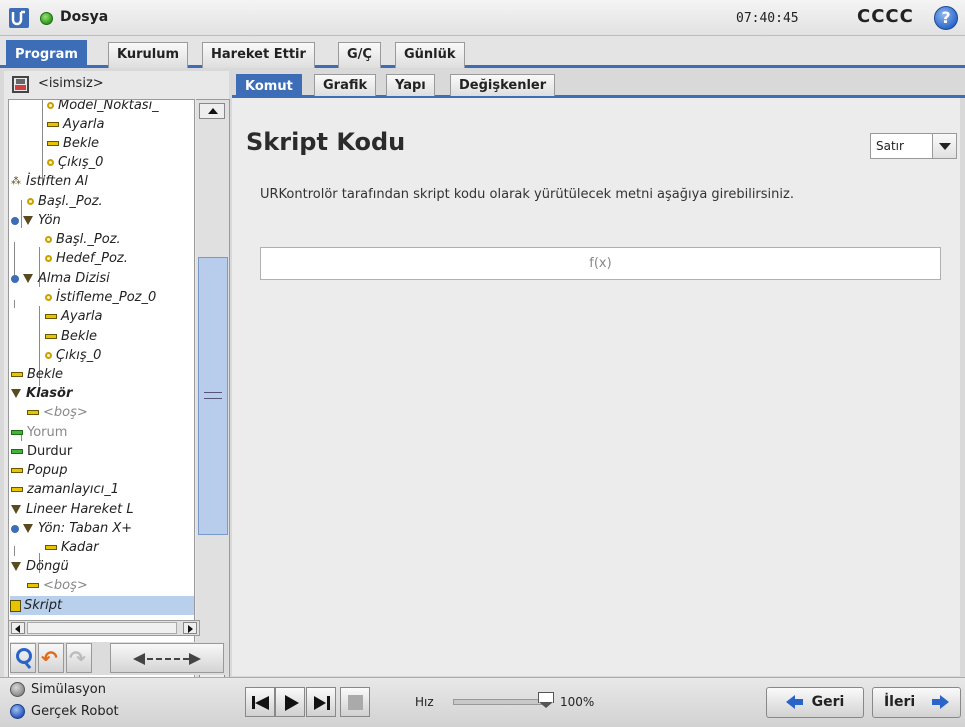  What do you see at coordinates (40, 566) in the screenshot?
I see `tree-item: Döngü` at bounding box center [40, 566].